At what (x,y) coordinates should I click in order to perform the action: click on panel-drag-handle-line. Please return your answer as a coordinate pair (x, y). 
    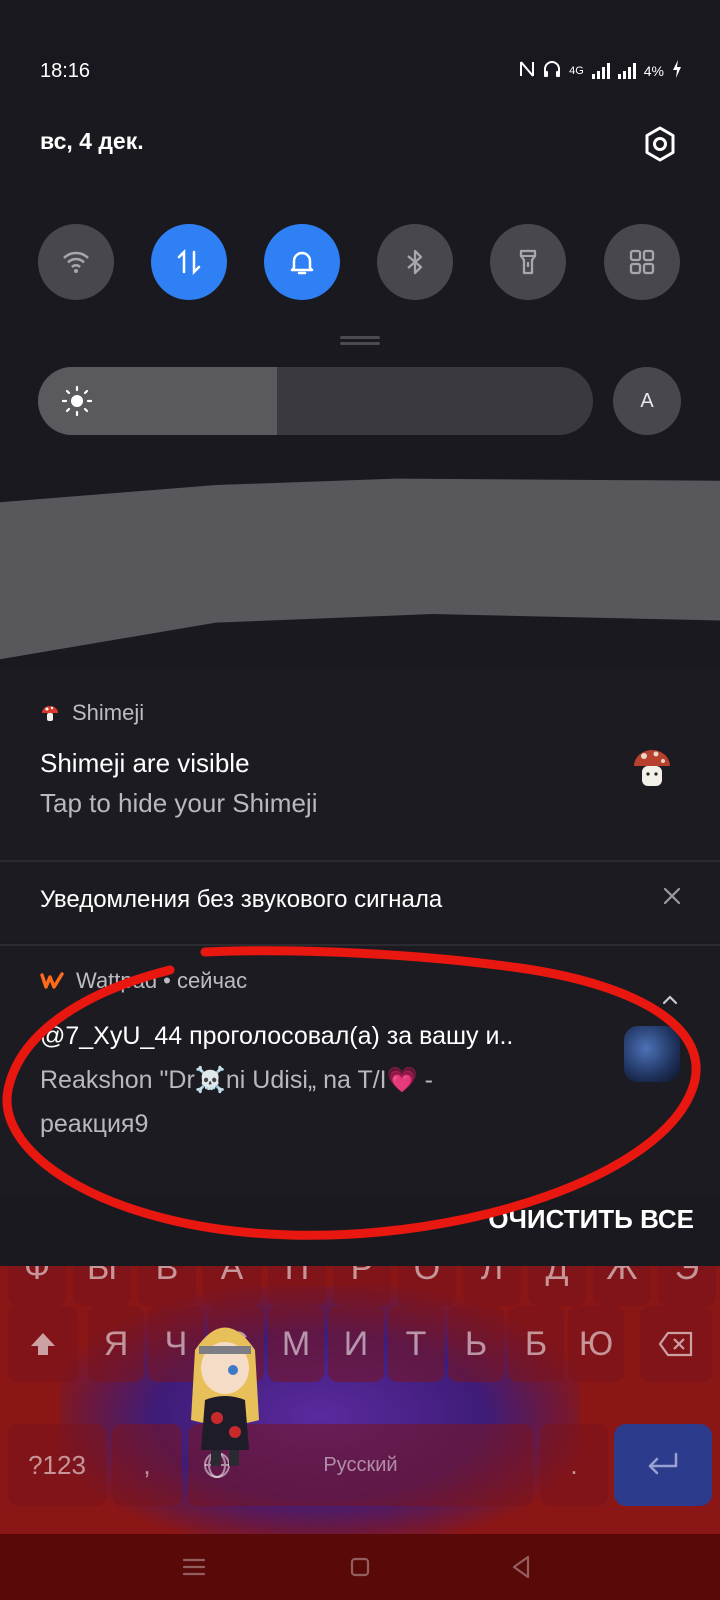
    Looking at the image, I should click on (360, 343).